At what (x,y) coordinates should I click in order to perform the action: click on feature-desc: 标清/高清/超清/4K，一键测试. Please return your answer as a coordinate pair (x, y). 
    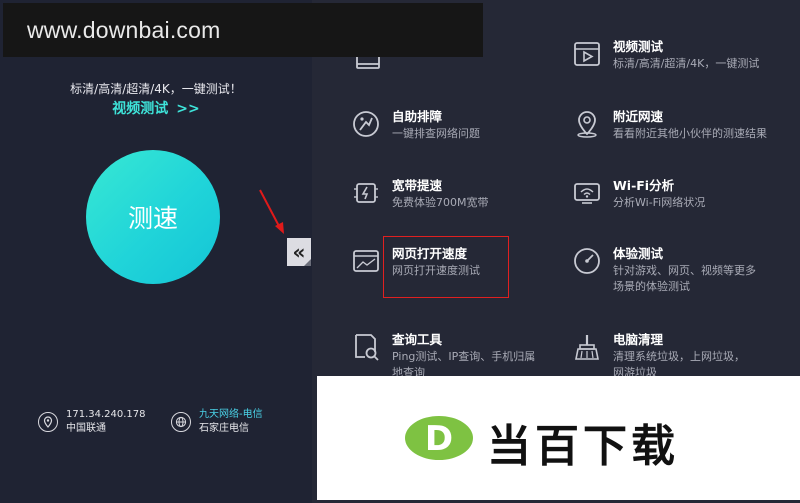
    Looking at the image, I should click on (686, 63).